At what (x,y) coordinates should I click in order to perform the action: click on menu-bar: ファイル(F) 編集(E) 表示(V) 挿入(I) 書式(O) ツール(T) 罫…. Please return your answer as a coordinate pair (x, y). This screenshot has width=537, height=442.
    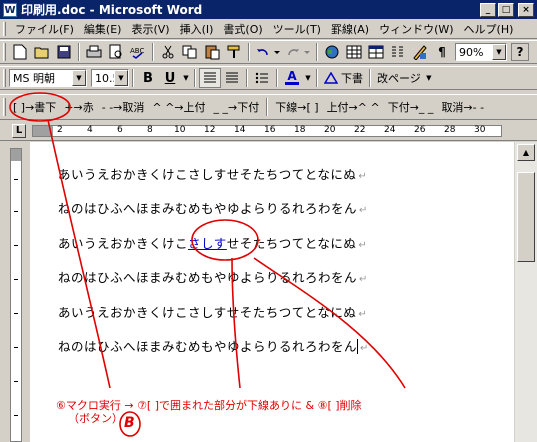
    Looking at the image, I should click on (268, 29).